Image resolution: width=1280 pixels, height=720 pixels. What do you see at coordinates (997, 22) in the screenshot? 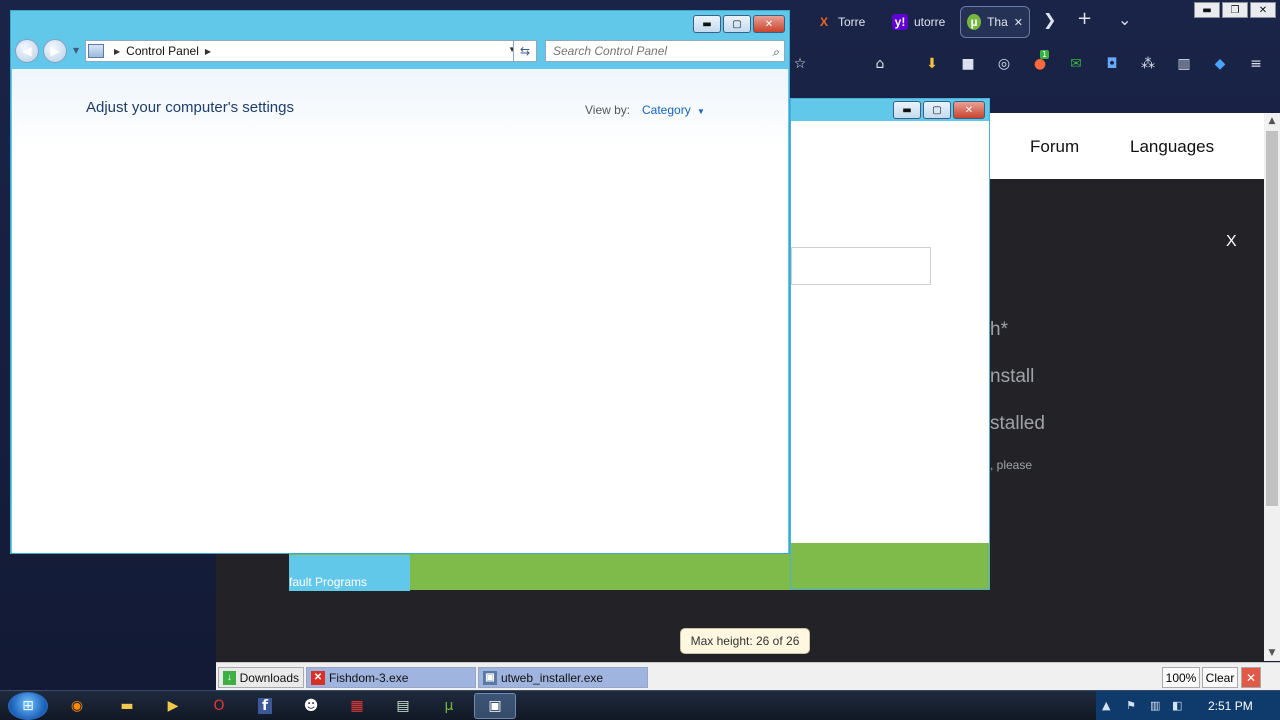
I see `tab-label: Tha` at bounding box center [997, 22].